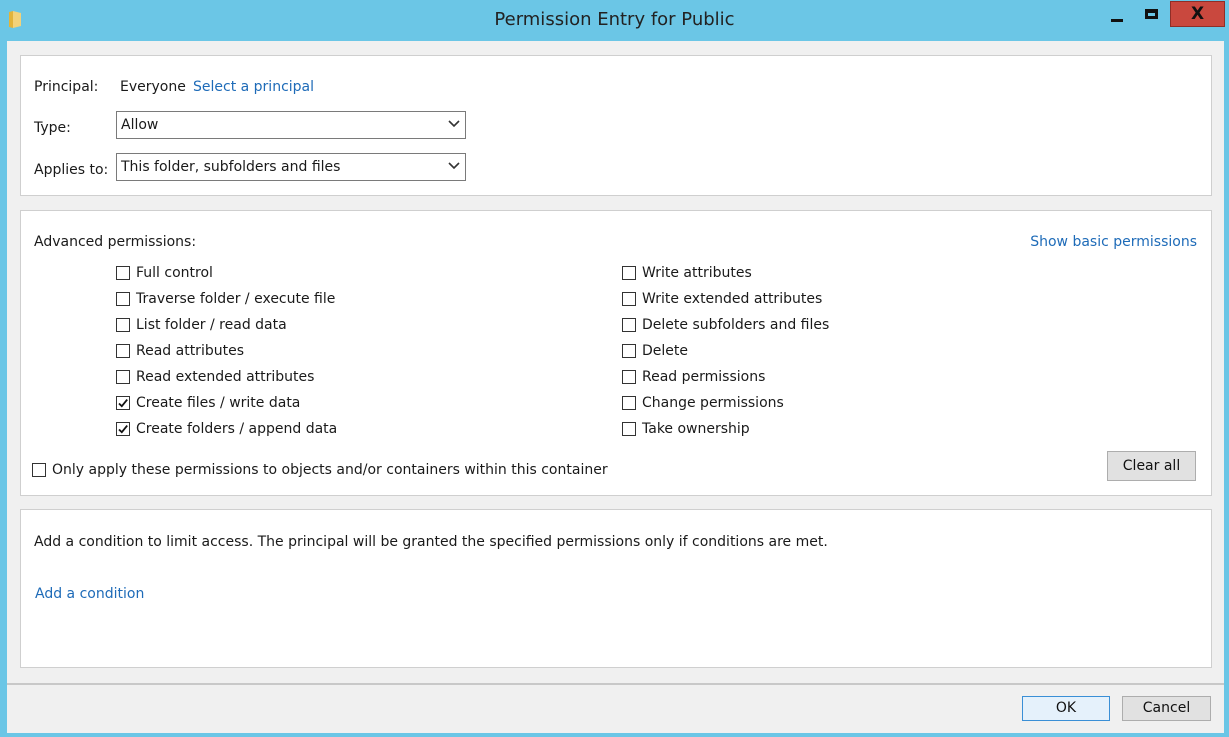 This screenshot has width=1229, height=737. Describe the element at coordinates (1116, 20) in the screenshot. I see `minimize-icon` at that location.